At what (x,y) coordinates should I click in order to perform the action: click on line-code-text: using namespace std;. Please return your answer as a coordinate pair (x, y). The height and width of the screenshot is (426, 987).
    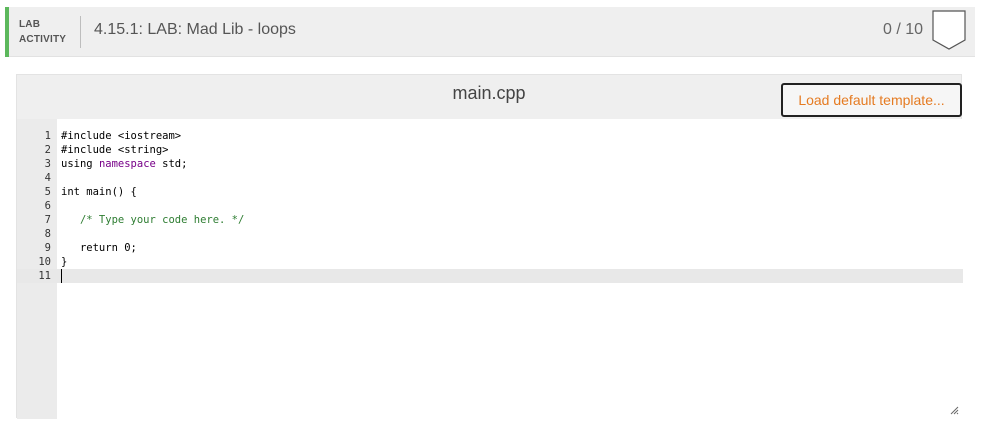
    Looking at the image, I should click on (124, 164).